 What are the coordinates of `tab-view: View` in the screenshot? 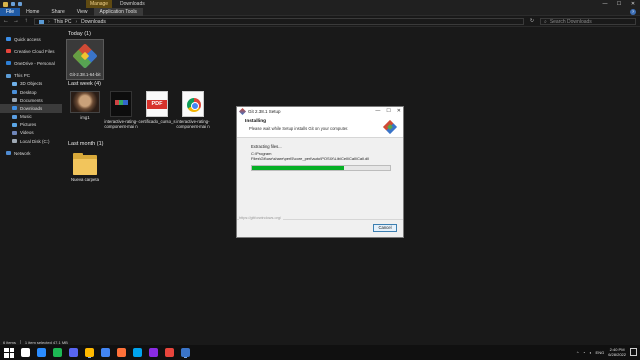 It's located at (82, 12).